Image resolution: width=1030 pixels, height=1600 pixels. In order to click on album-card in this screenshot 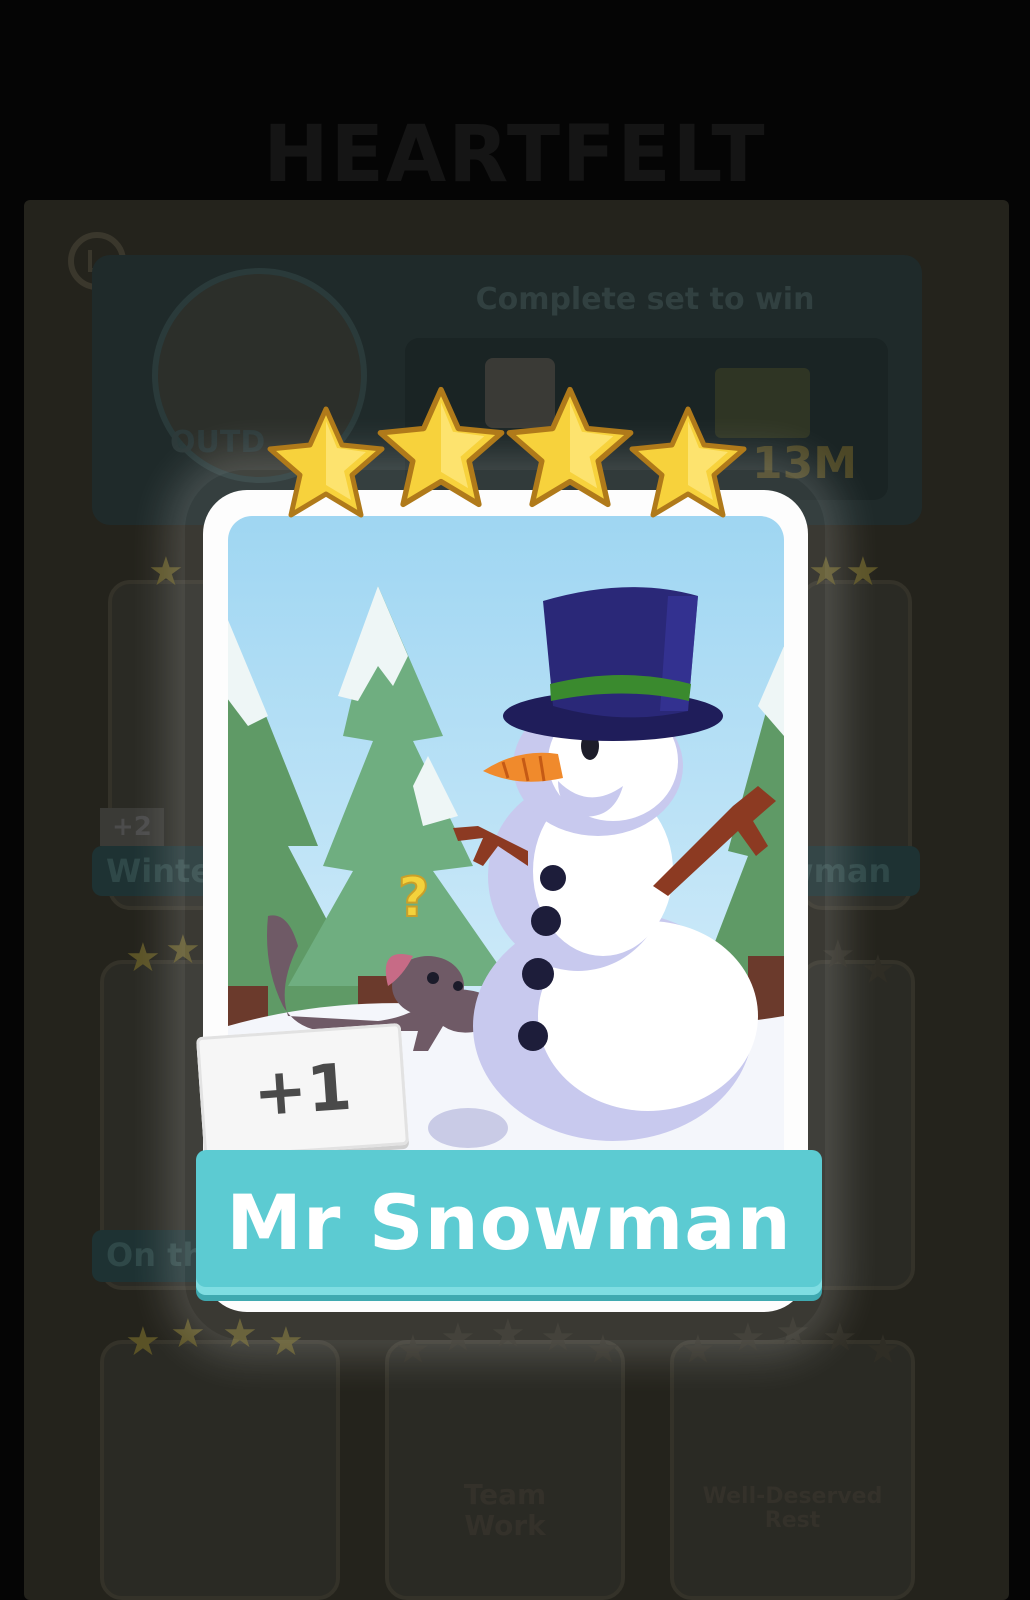, I will do `click(220, 1470)`.